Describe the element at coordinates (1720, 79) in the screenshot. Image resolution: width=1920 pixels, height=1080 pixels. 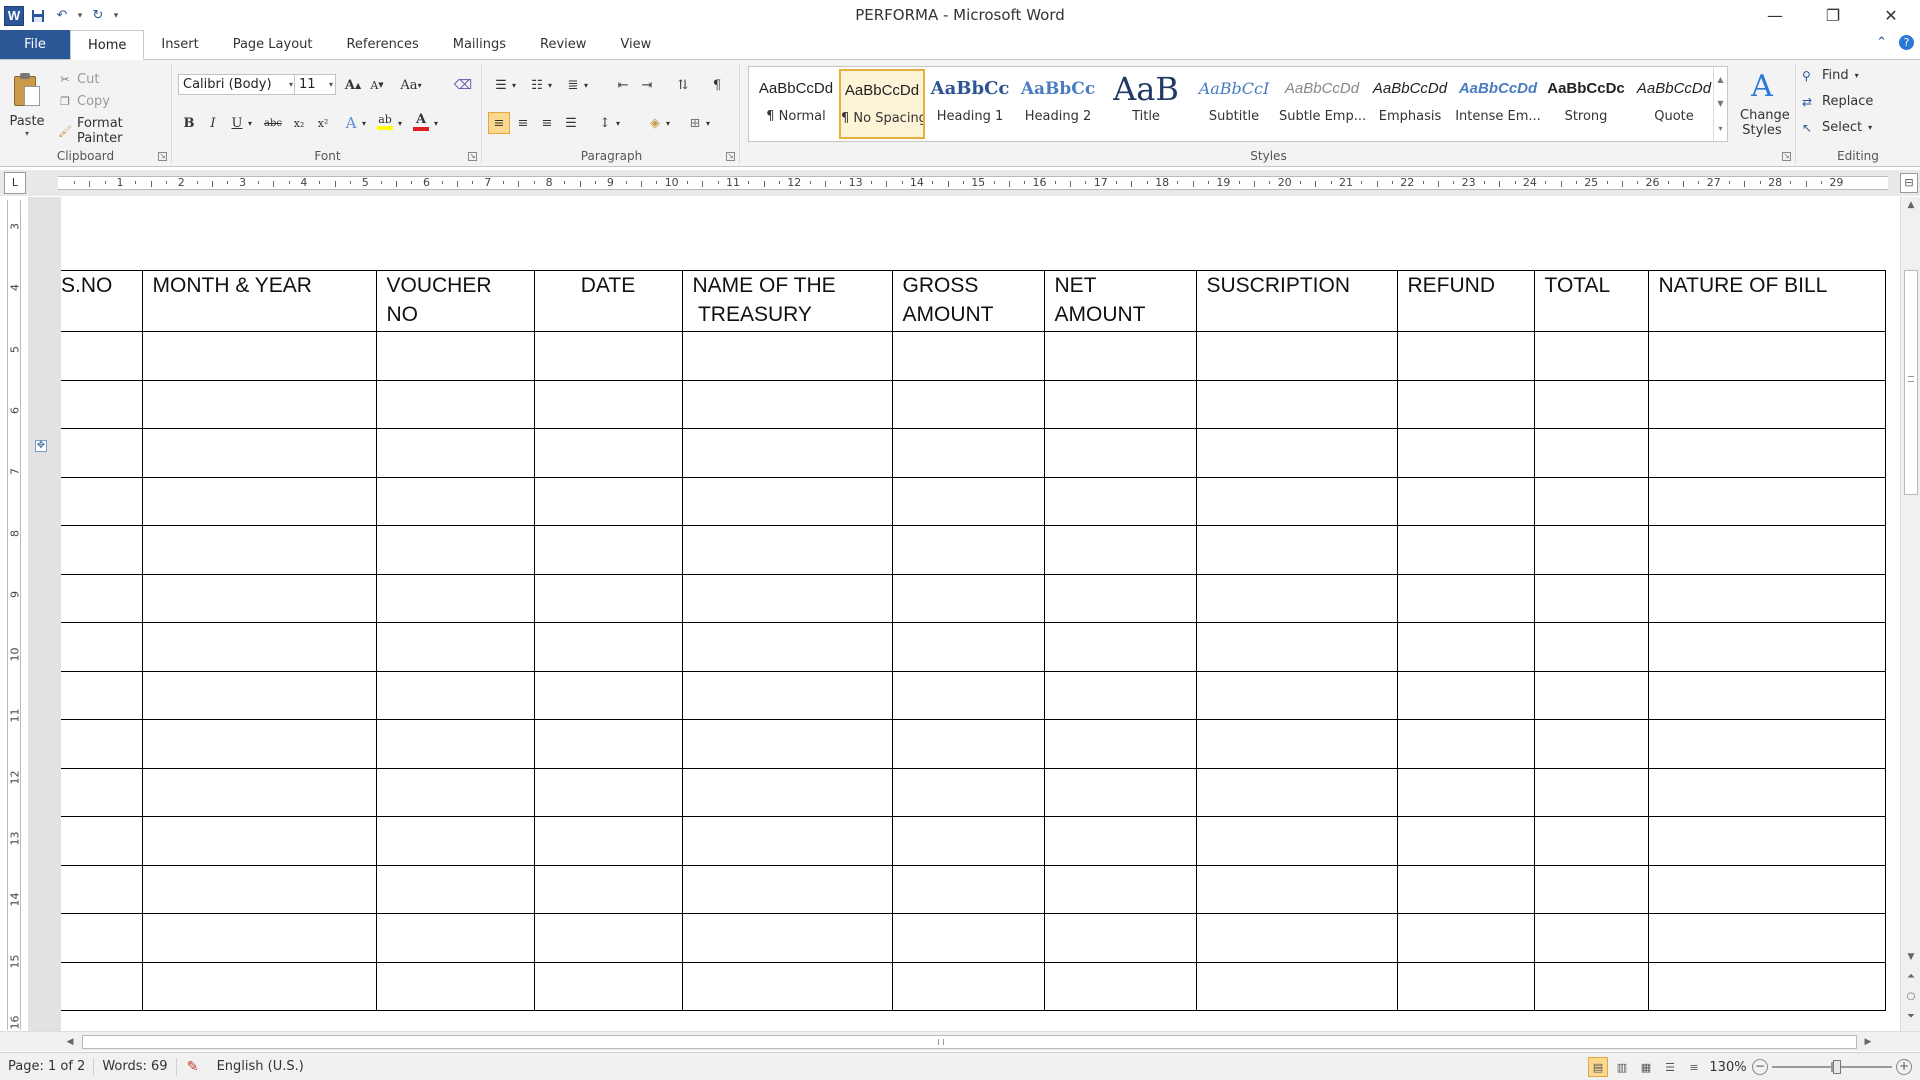
I see `gallery-up-icon: ▲` at that location.